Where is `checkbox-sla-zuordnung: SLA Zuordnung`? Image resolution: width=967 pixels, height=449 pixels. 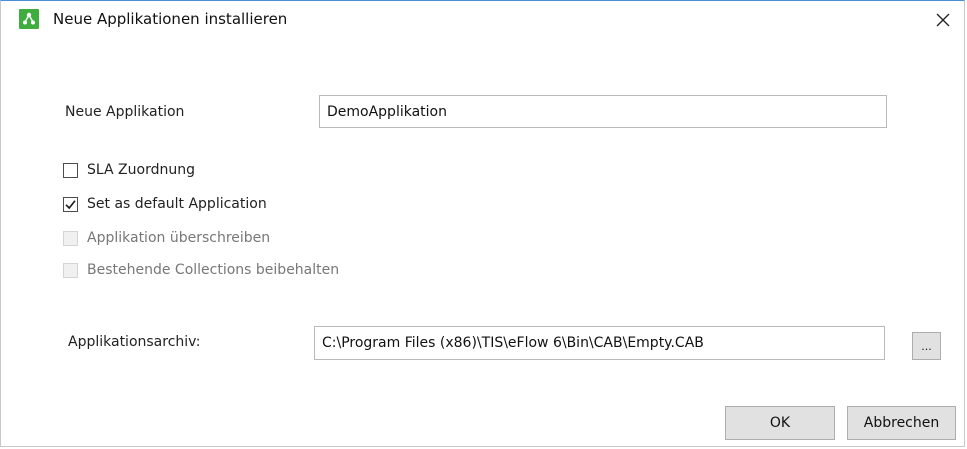 checkbox-sla-zuordnung: SLA Zuordnung is located at coordinates (129, 170).